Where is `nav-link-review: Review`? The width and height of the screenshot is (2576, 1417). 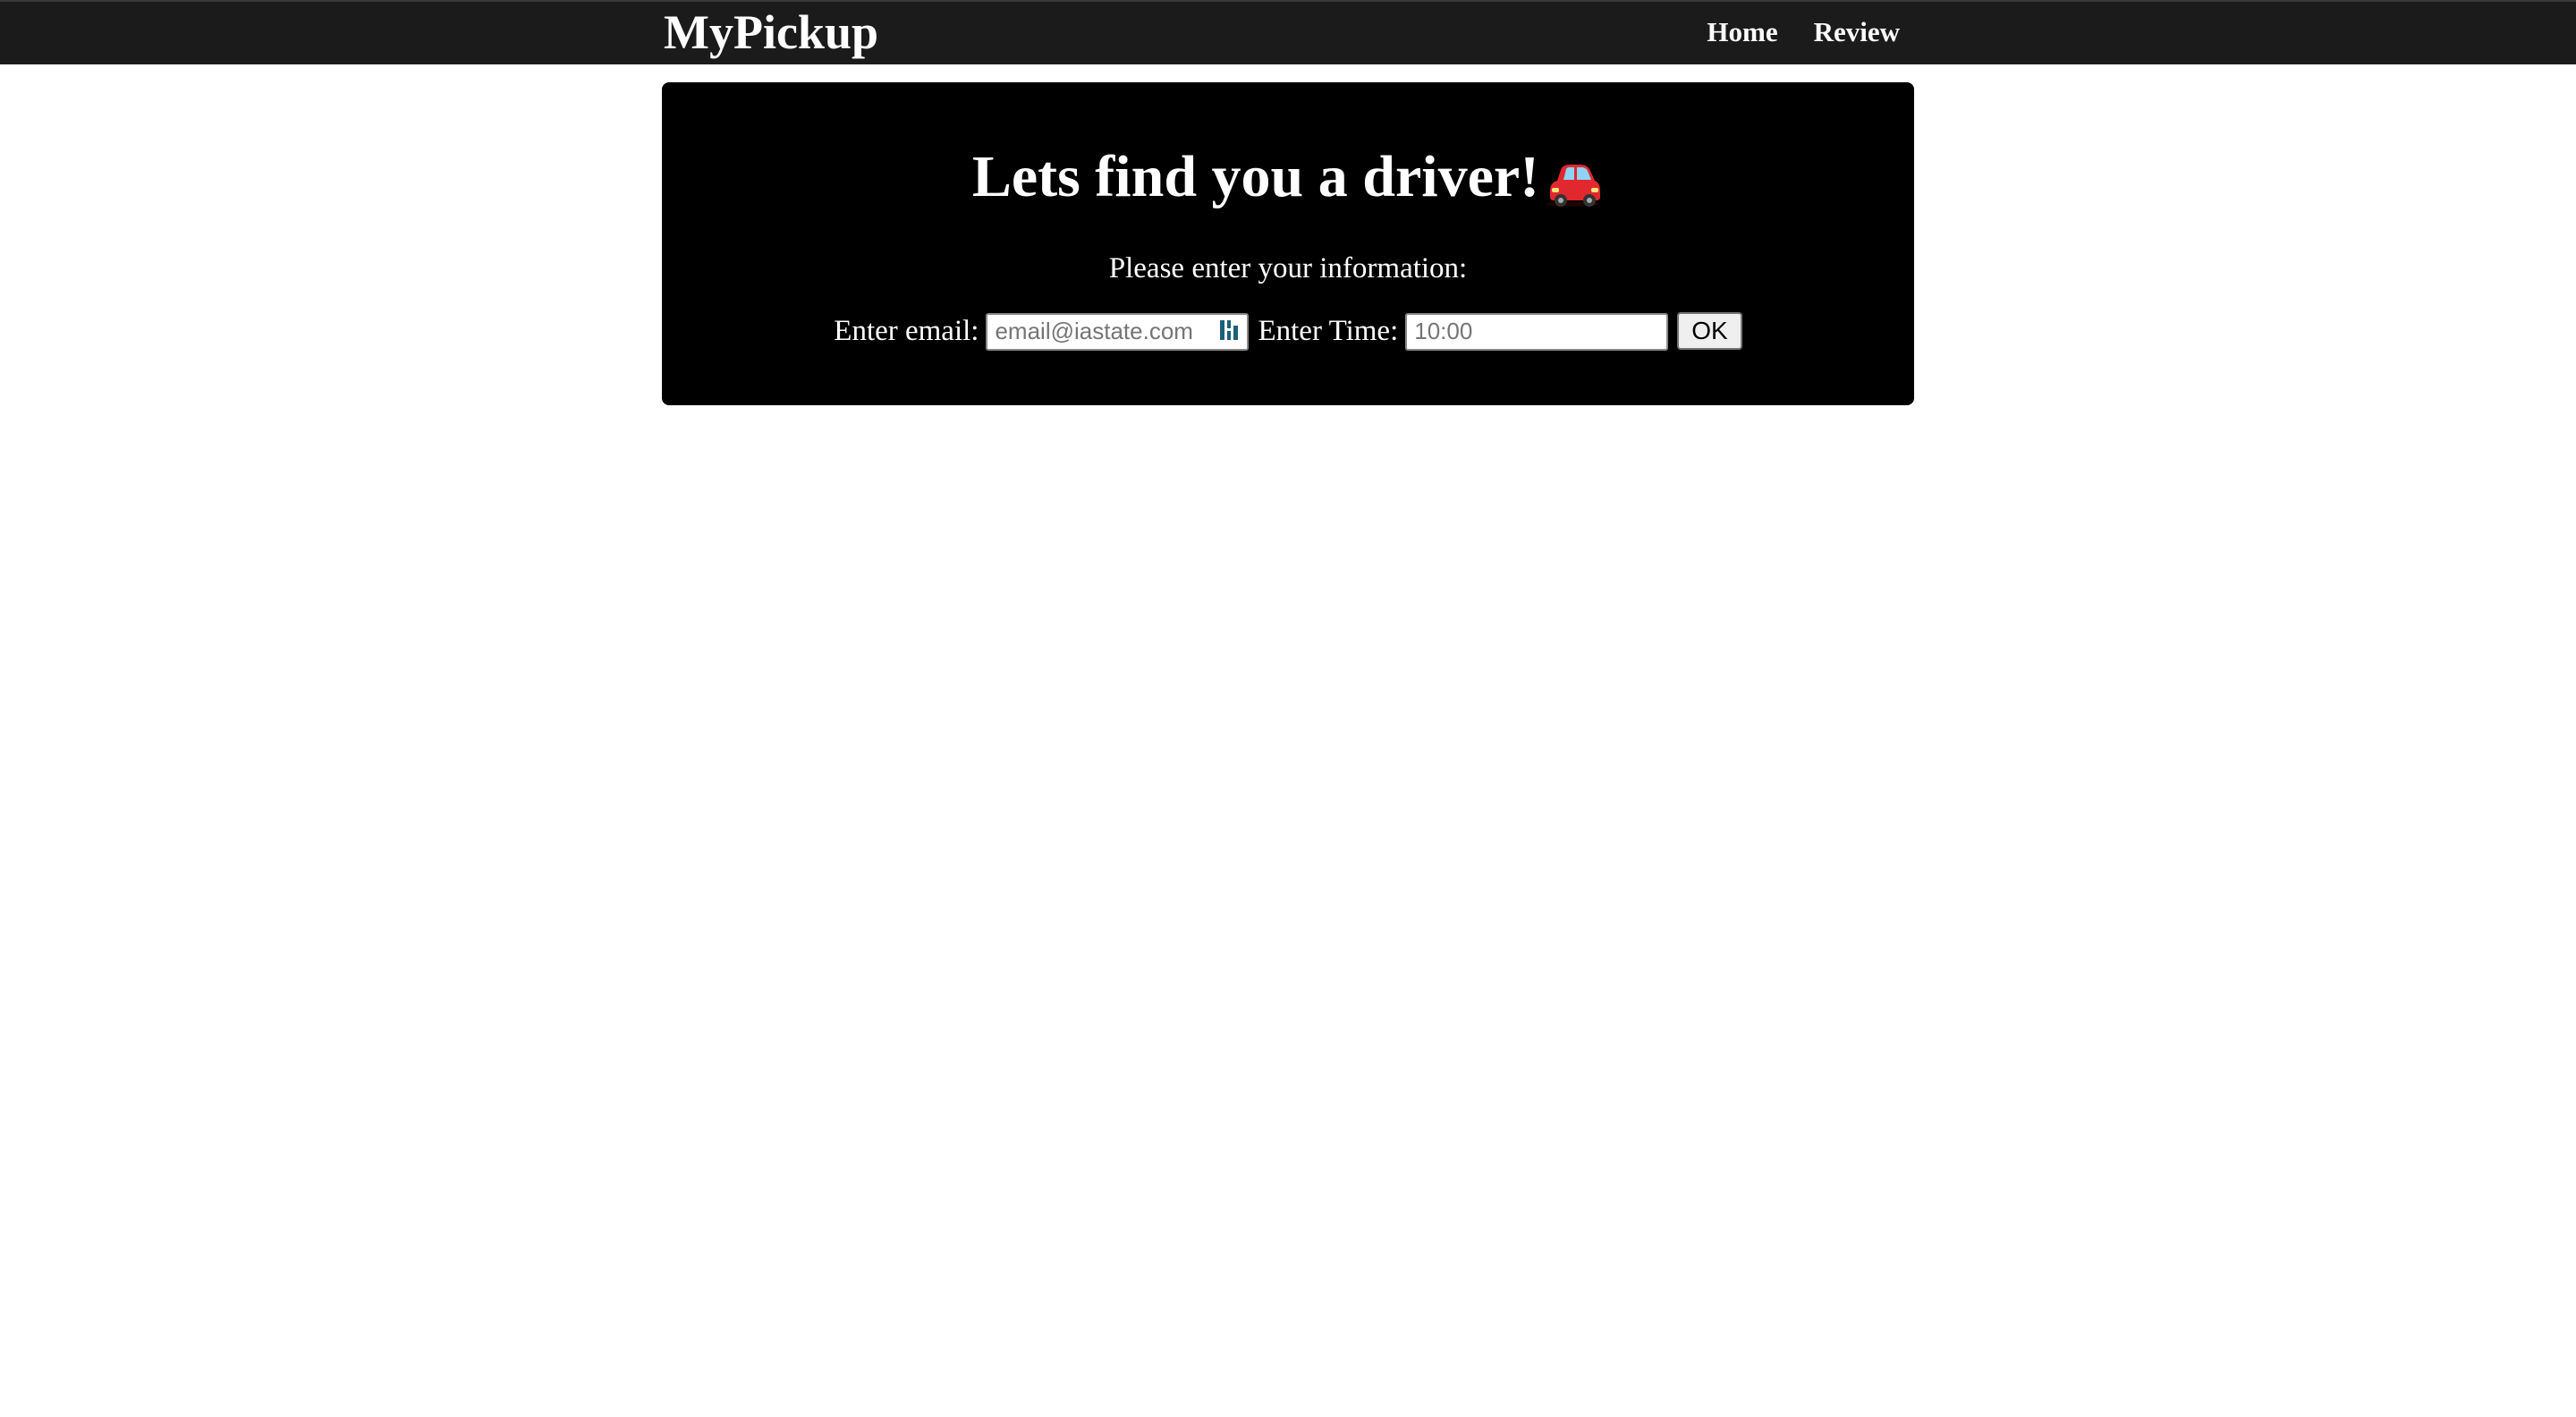 nav-link-review: Review is located at coordinates (1857, 32).